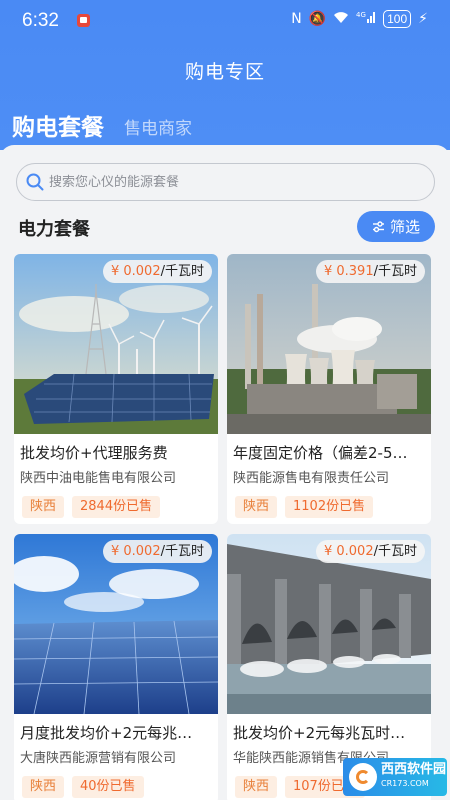  What do you see at coordinates (296, 19) in the screenshot?
I see `nfc-icon: N` at bounding box center [296, 19].